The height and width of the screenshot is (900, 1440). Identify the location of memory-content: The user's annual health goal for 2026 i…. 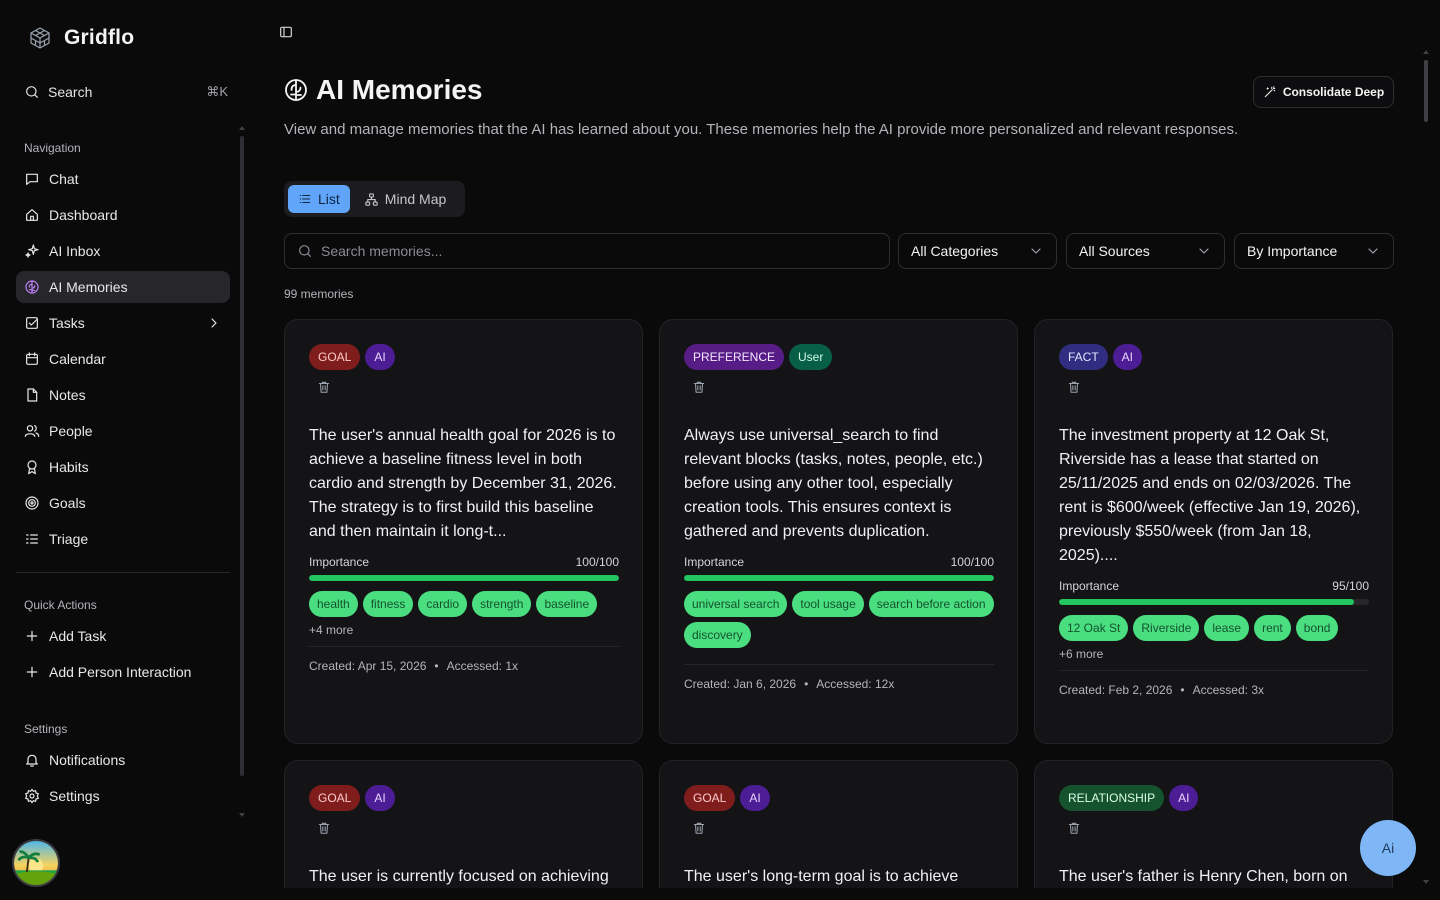
(463, 483).